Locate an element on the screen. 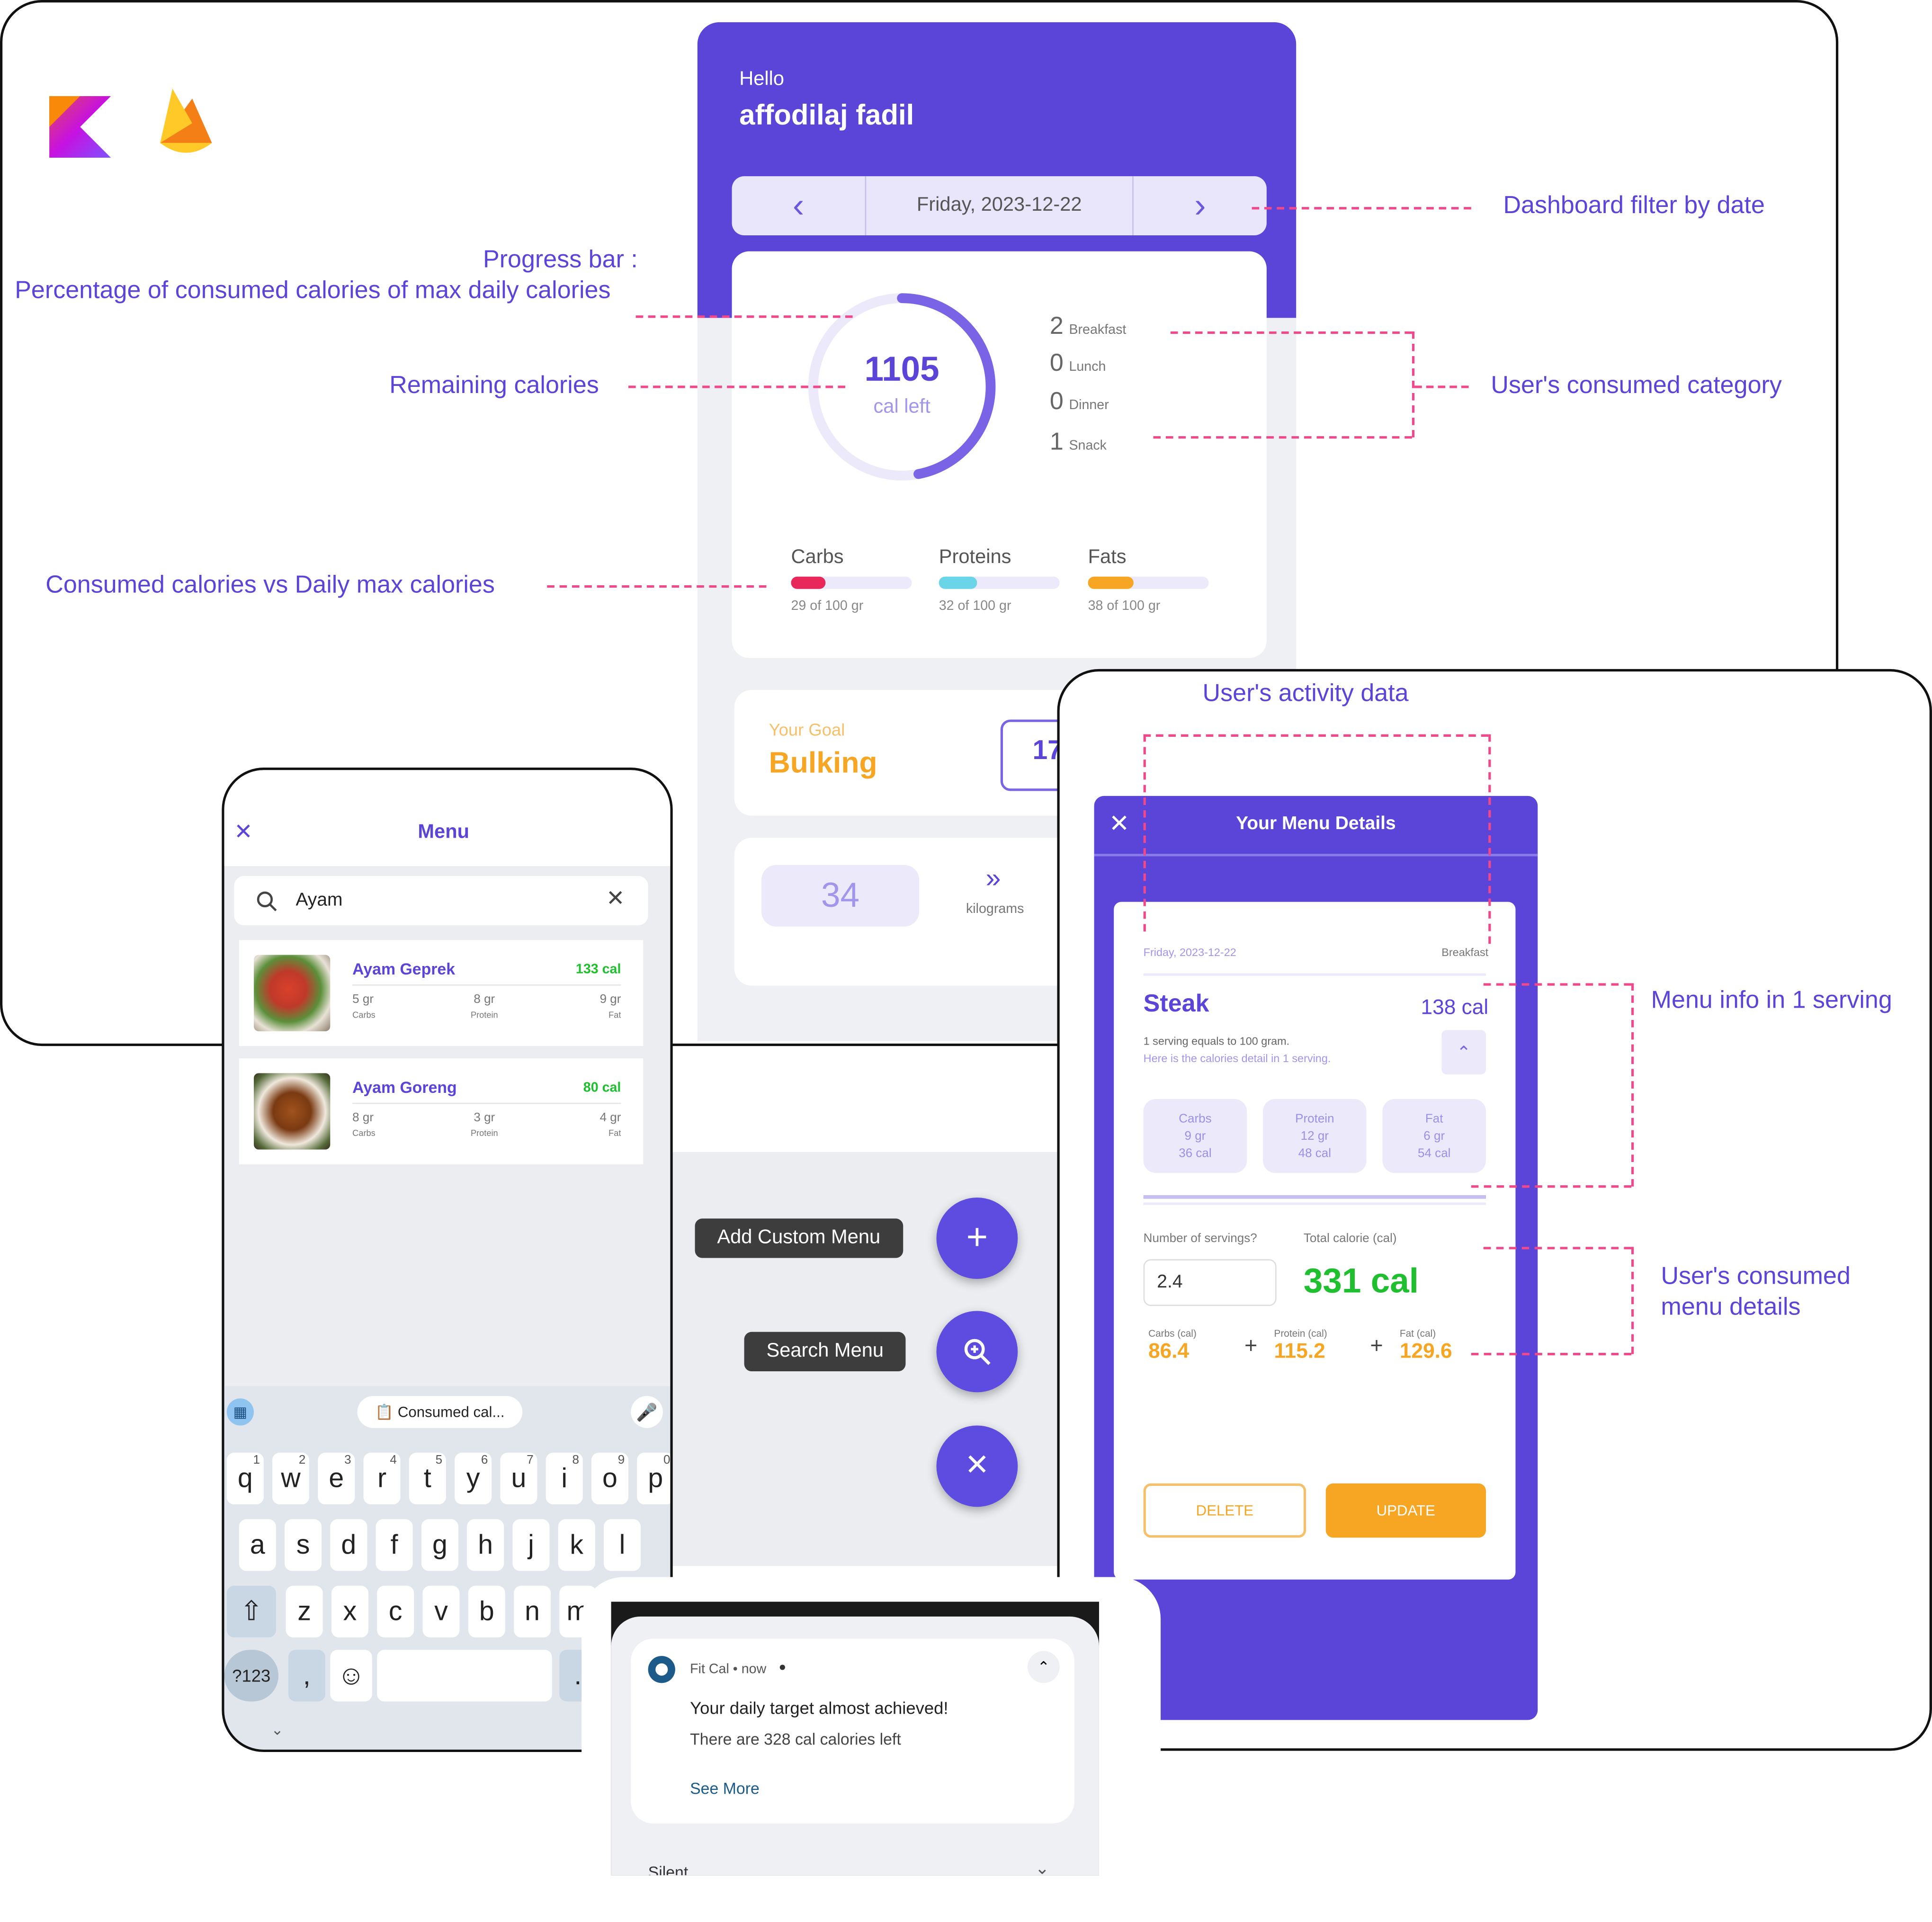 The height and width of the screenshot is (1922, 1932). key-h: h is located at coordinates (485, 1545).